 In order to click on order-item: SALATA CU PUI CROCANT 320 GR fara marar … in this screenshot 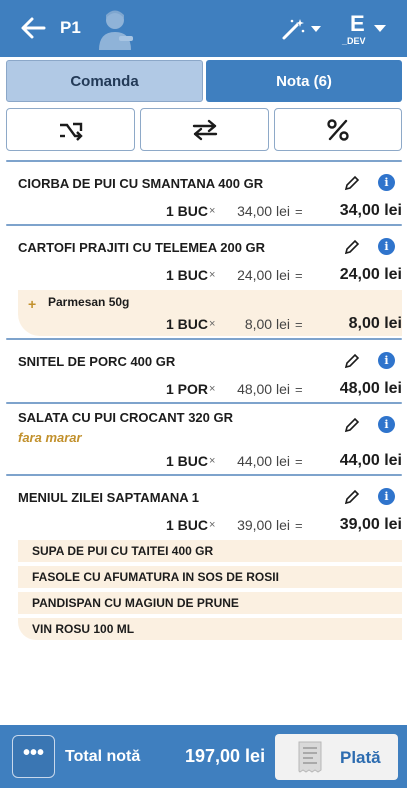, I will do `click(204, 439)`.